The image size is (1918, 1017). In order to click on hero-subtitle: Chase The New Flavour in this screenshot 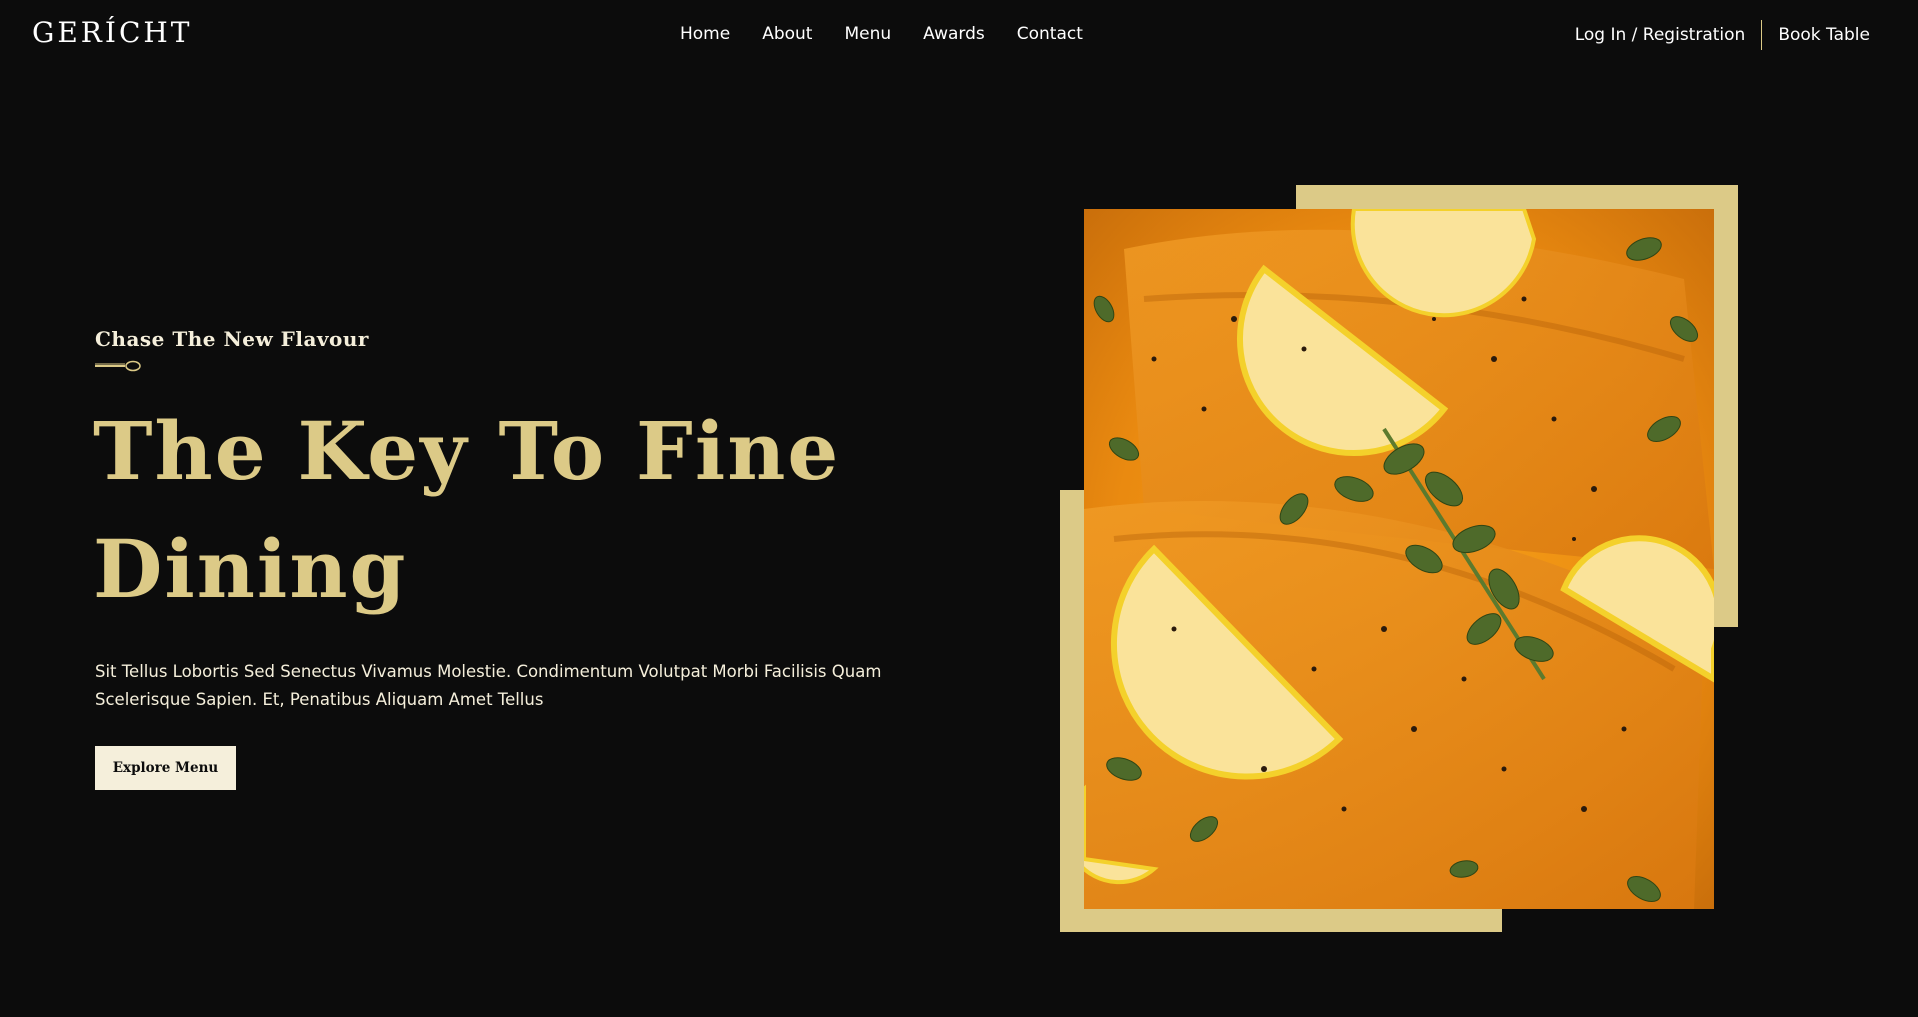, I will do `click(232, 339)`.